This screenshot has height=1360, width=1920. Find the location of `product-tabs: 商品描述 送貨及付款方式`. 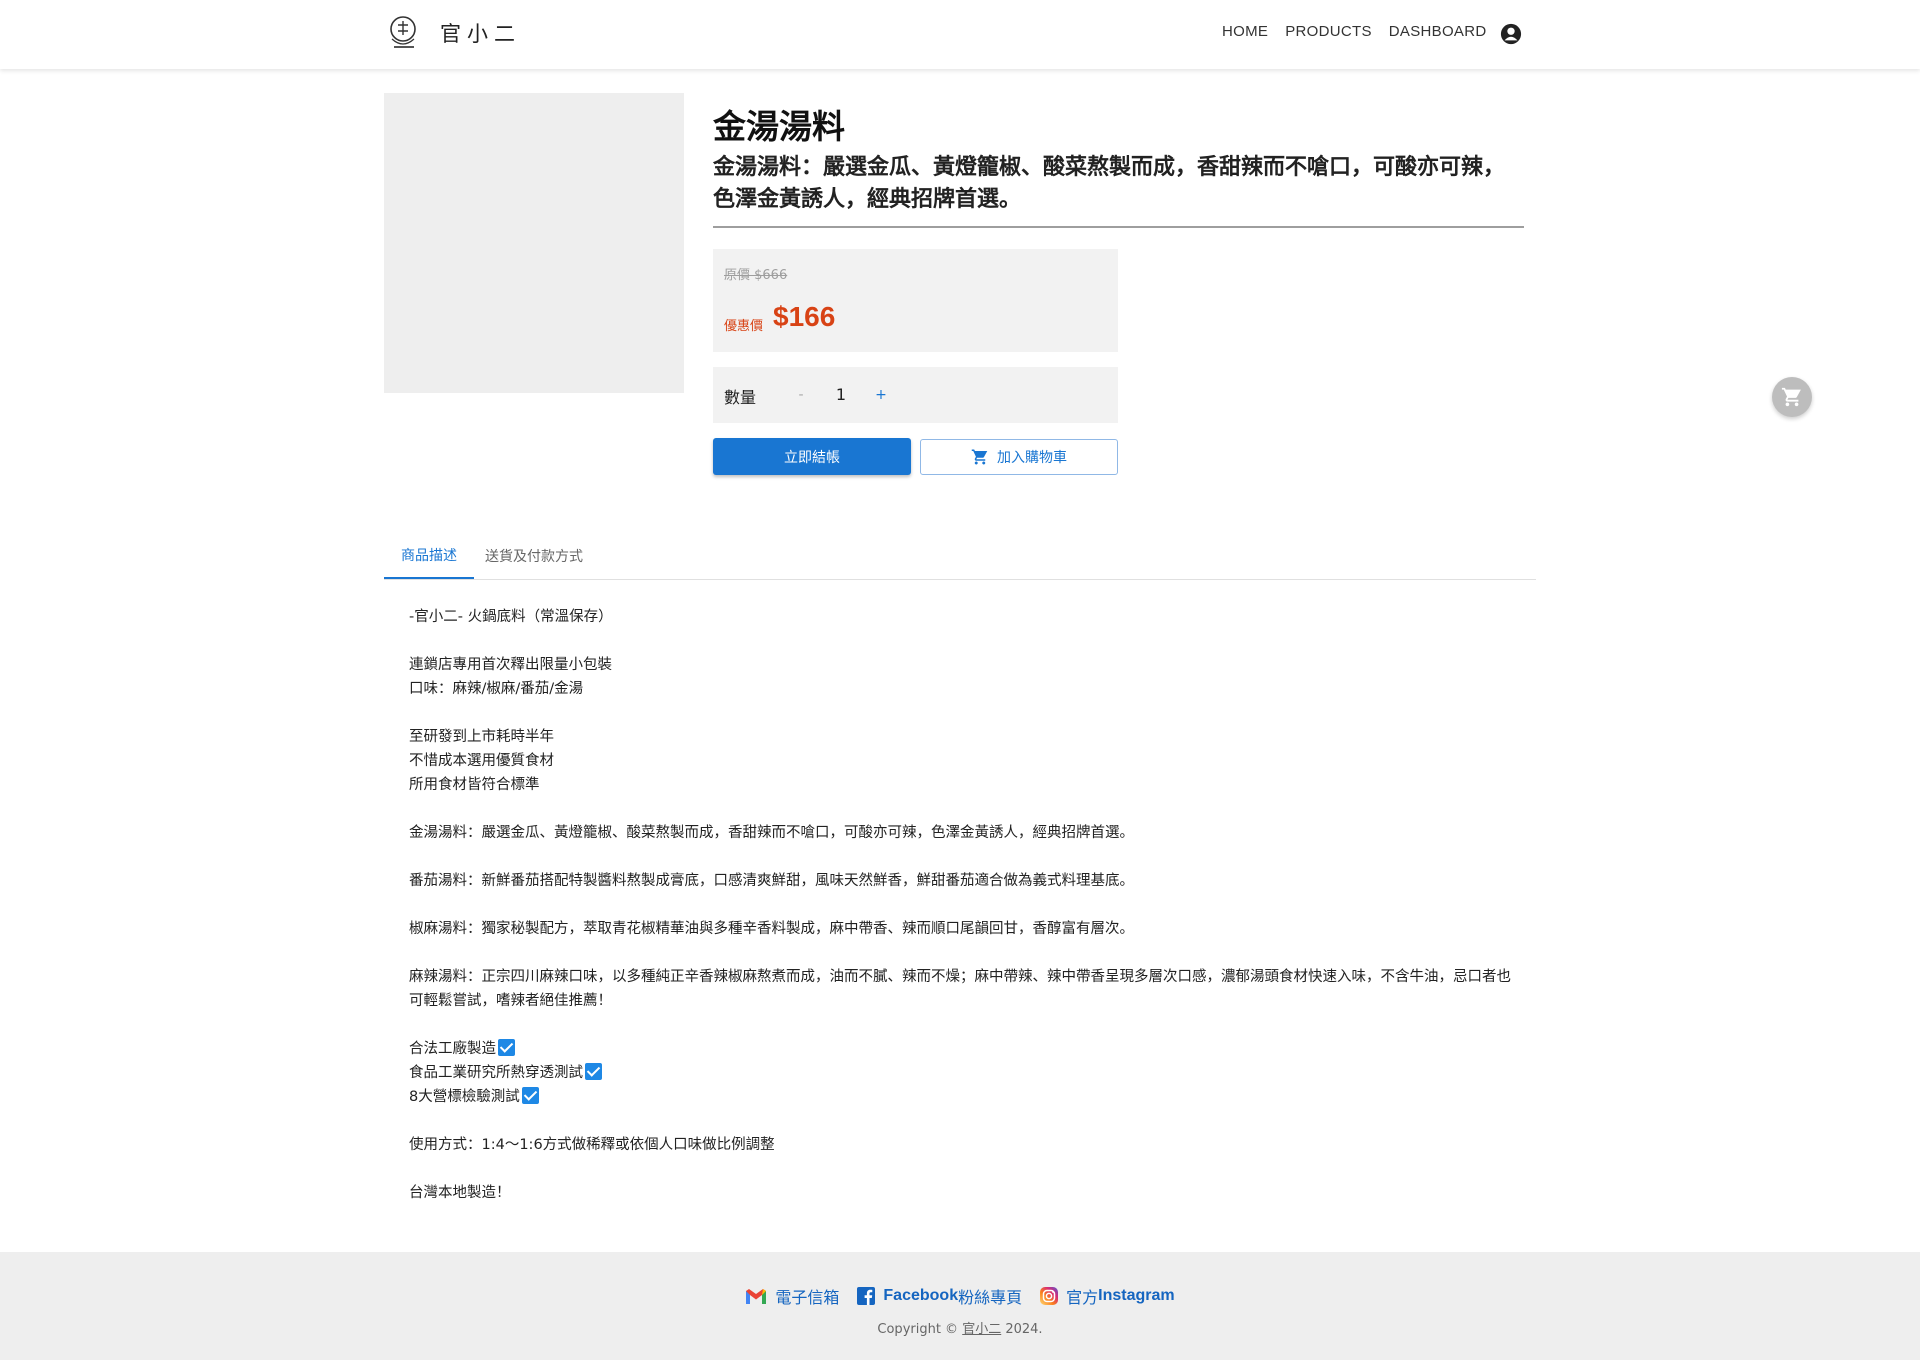

product-tabs: 商品描述 送貨及付款方式 is located at coordinates (960, 556).